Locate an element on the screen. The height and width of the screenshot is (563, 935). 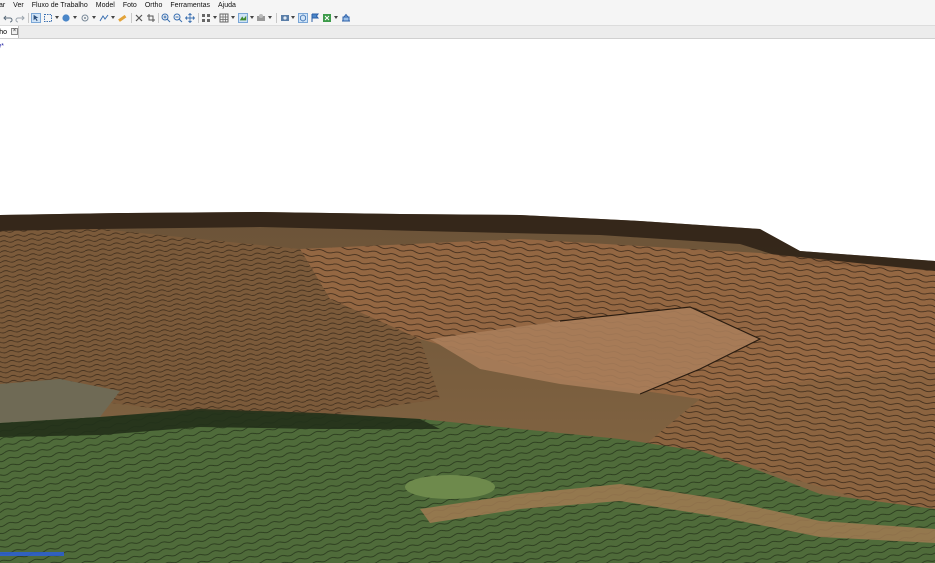
grid-dropdown is located at coordinates (215, 17).